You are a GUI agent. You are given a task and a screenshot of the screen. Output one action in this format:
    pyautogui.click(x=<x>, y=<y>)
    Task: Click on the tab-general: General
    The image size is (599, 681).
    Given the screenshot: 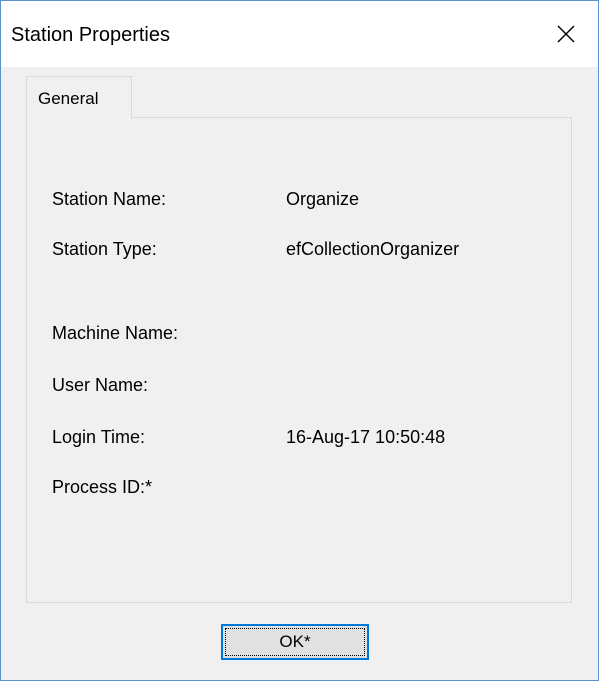 What is the action you would take?
    pyautogui.click(x=79, y=97)
    